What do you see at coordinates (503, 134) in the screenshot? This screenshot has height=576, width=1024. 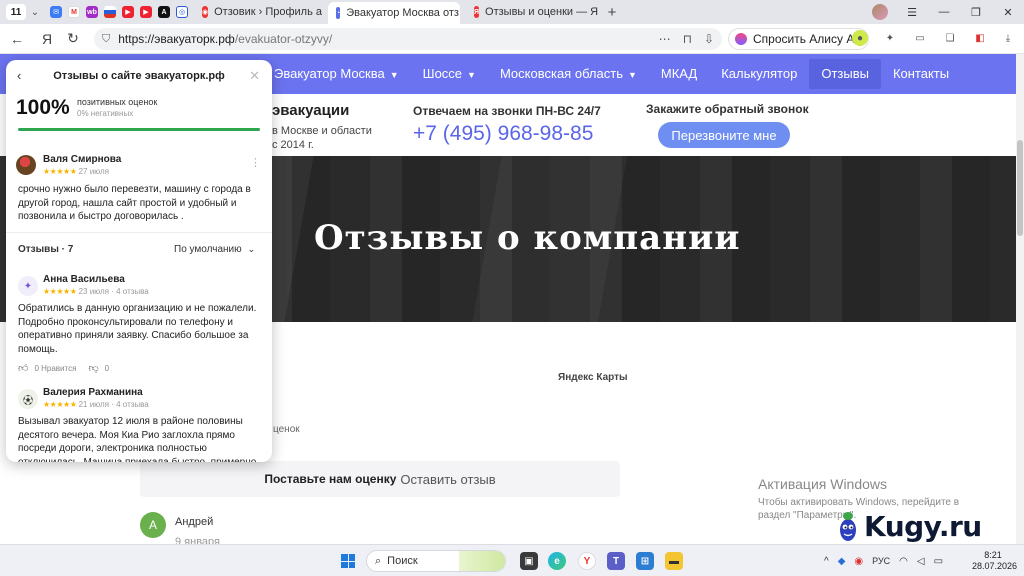 I see `phone-link: +7 (495) 968-98-85` at bounding box center [503, 134].